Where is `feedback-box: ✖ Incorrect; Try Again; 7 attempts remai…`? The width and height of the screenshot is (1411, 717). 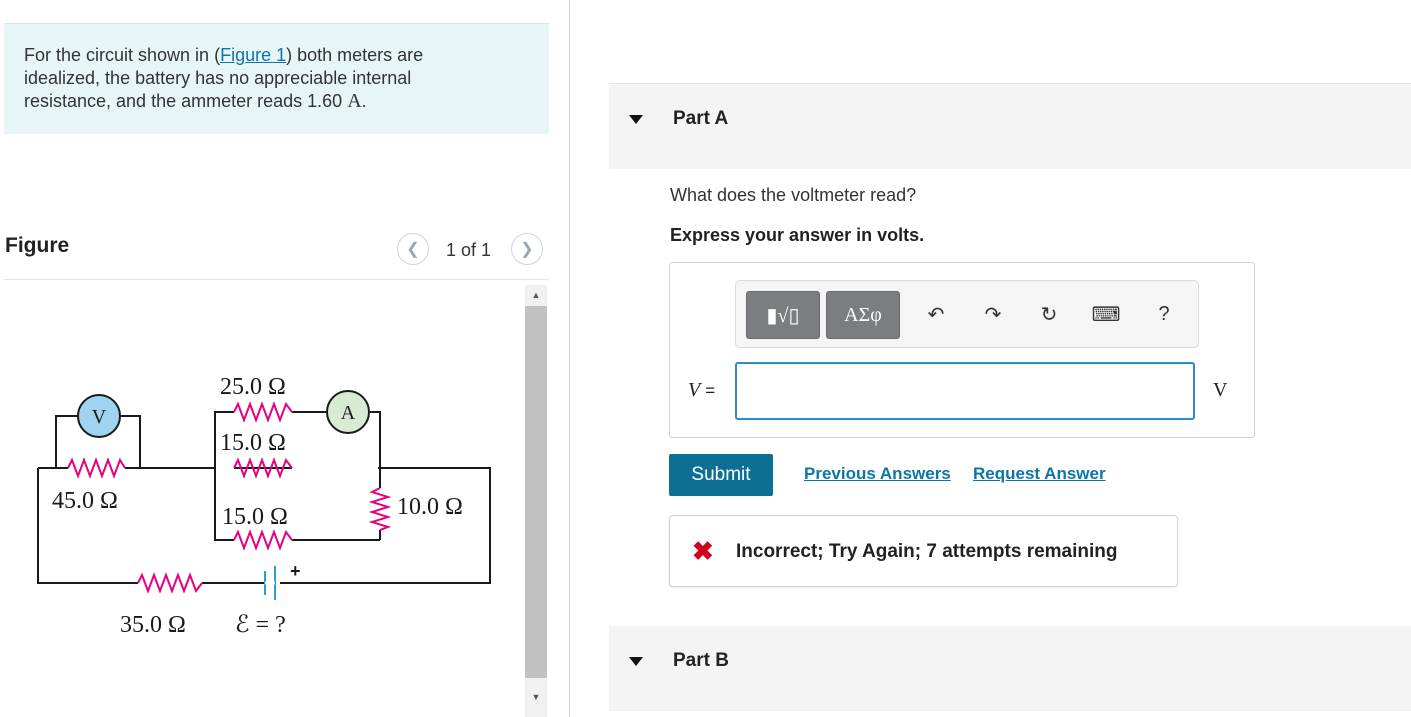
feedback-box: ✖ Incorrect; Try Again; 7 attempts remai… is located at coordinates (923, 551).